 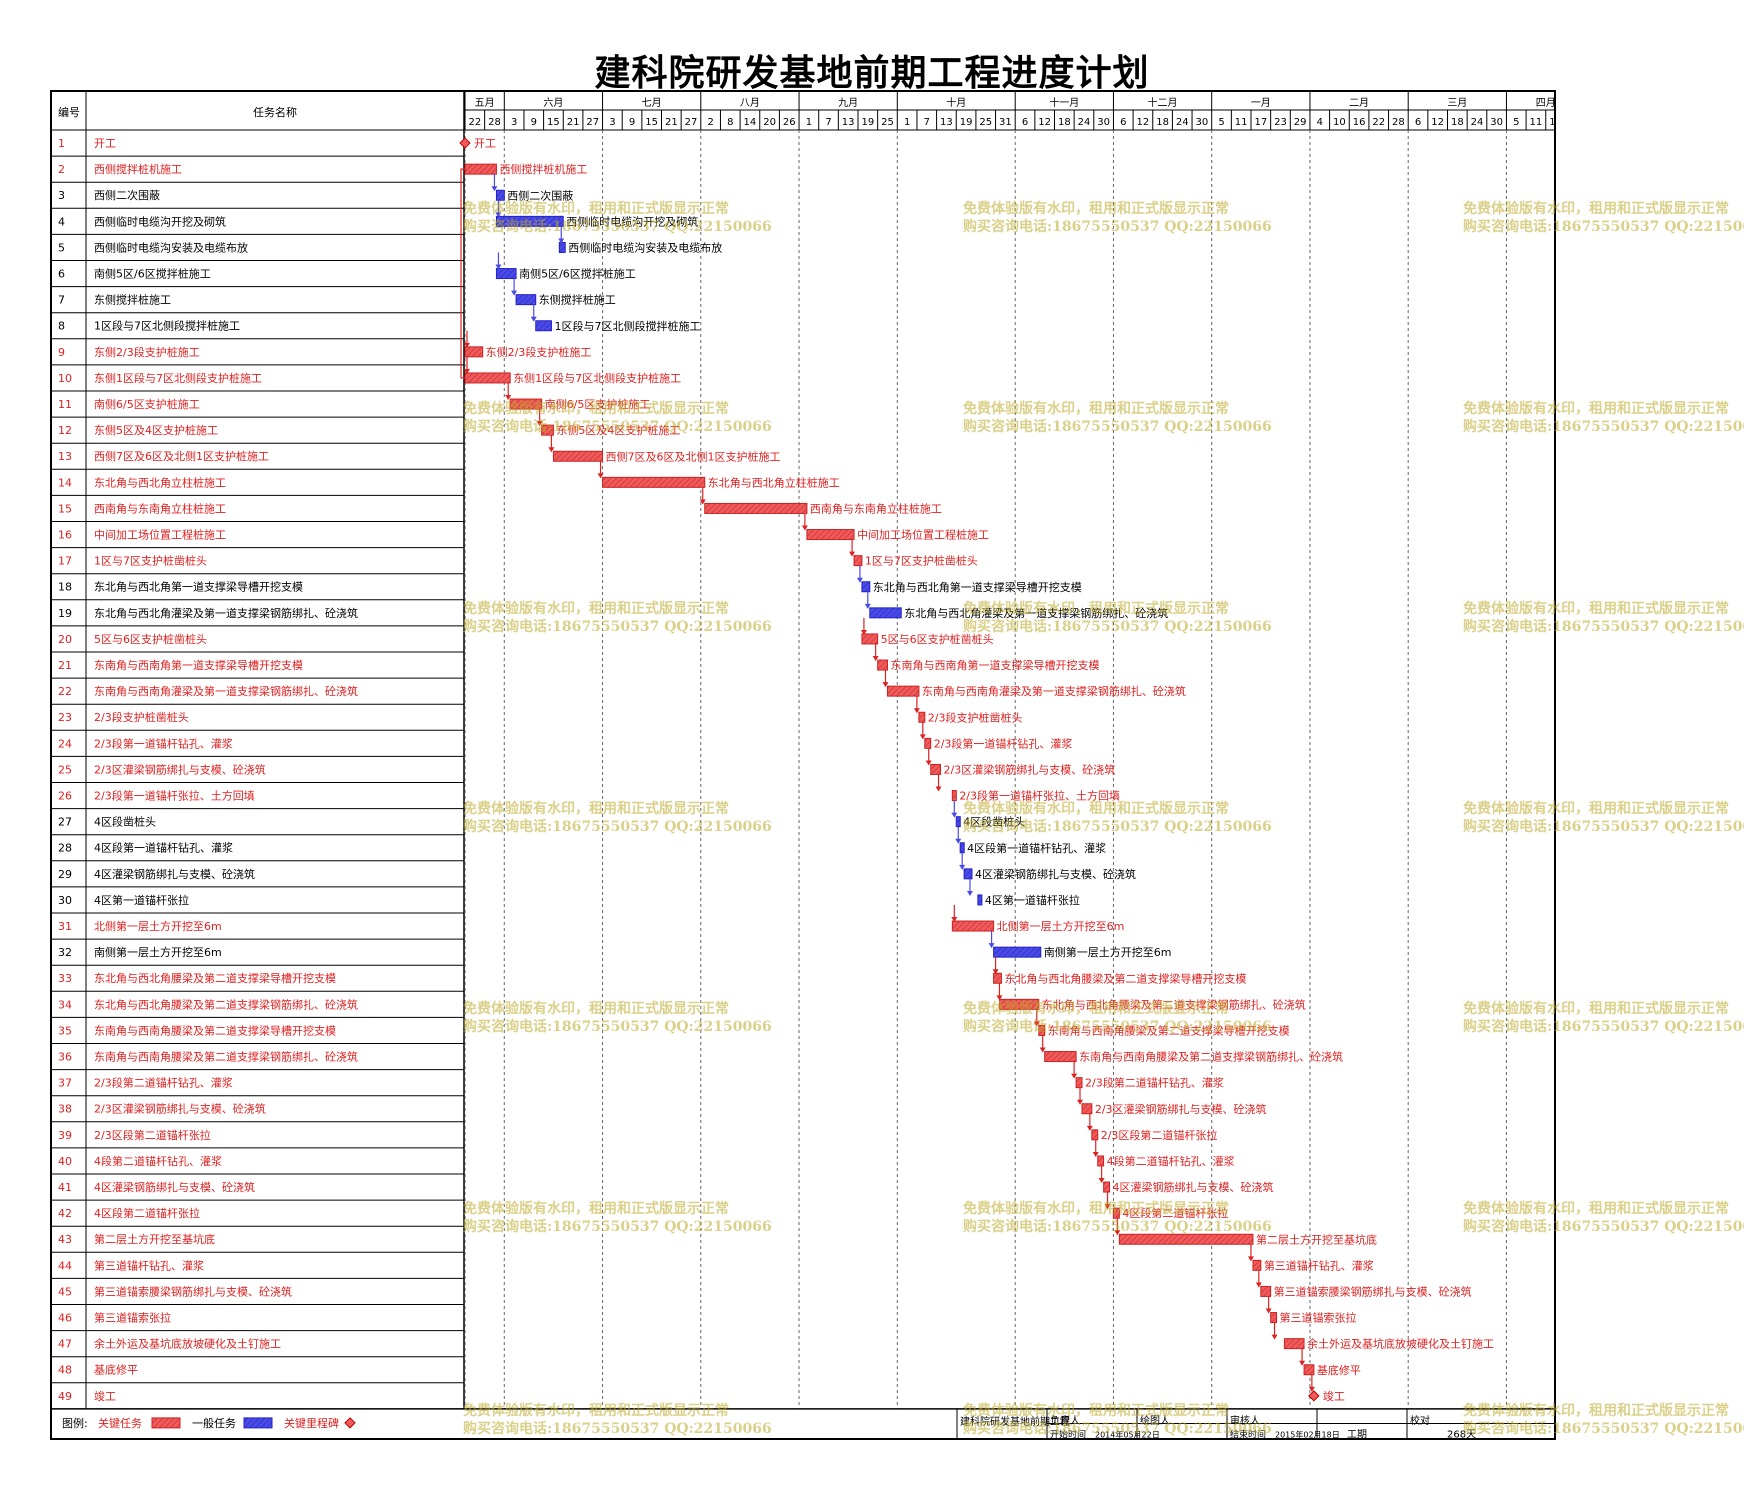 I want to click on task-id: 13, so click(x=65, y=456).